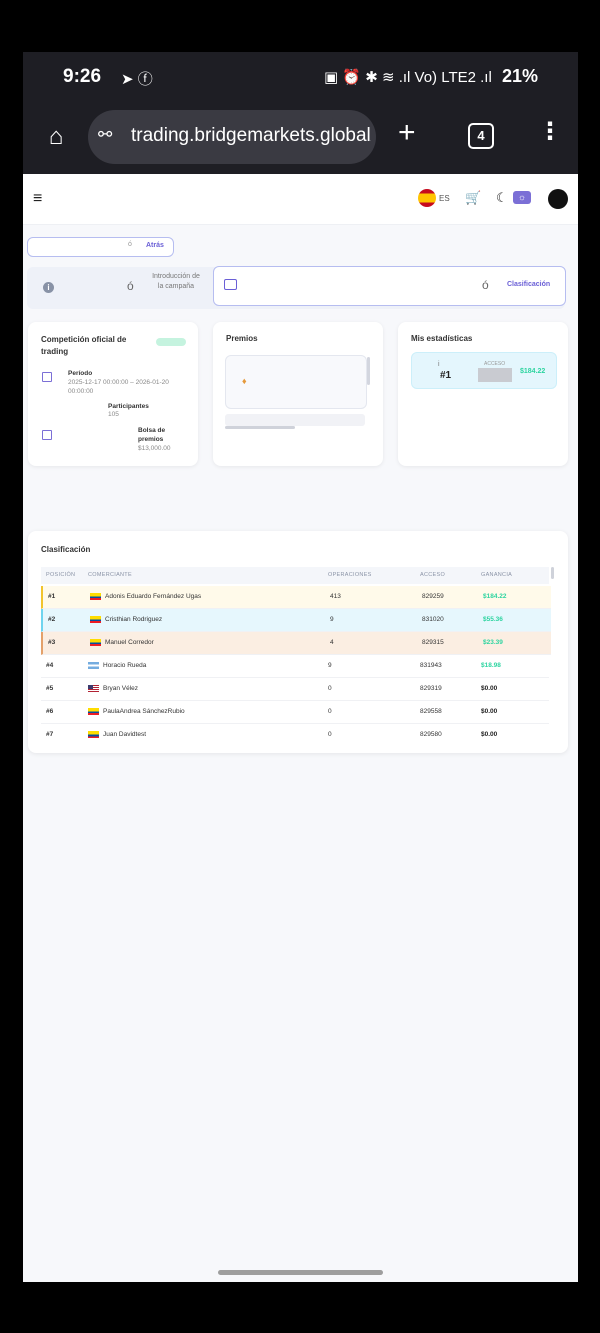  Describe the element at coordinates (431, 688) in the screenshot. I see `row-access: 829319` at that location.